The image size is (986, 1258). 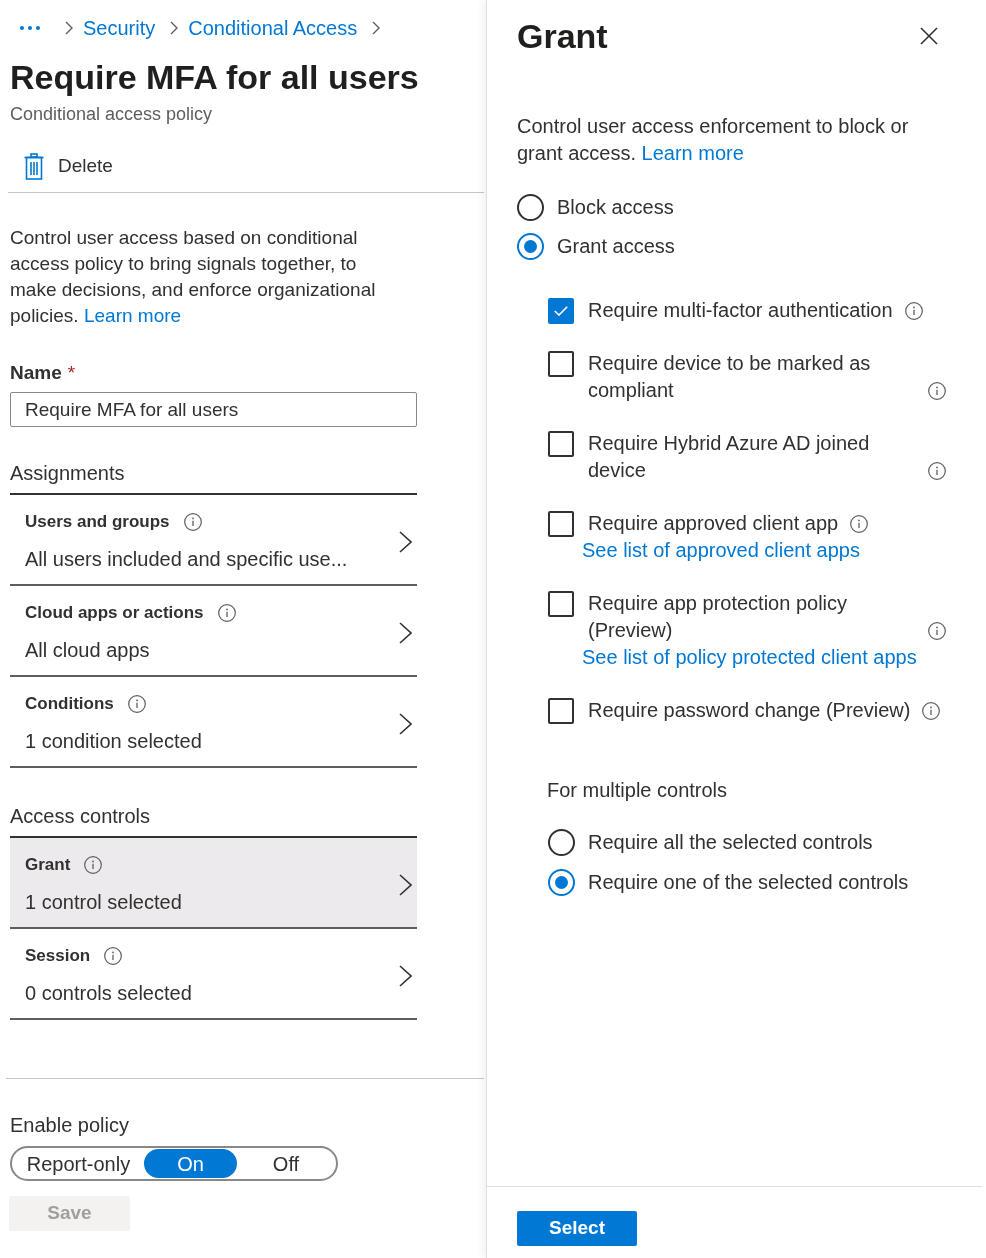 I want to click on breadcrumb-link: Conditional Access, so click(x=273, y=28).